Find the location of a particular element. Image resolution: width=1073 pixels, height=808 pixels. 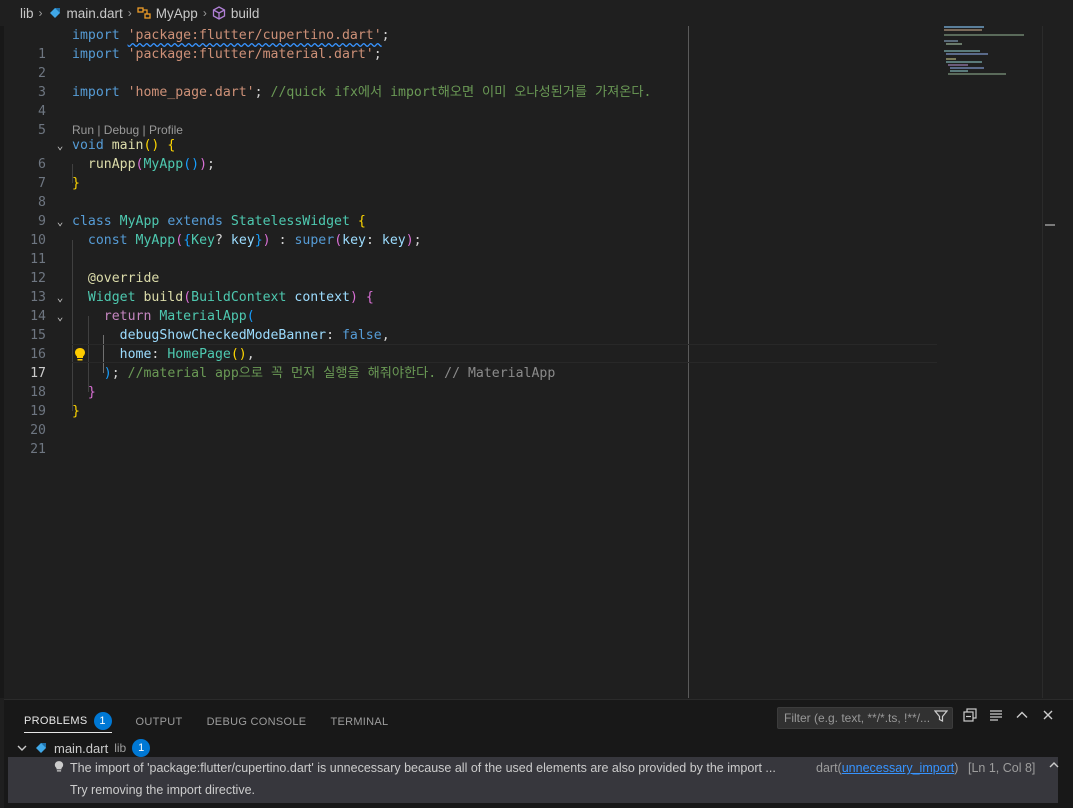

tab-problems-label: PROBLEMS is located at coordinates (56, 721).